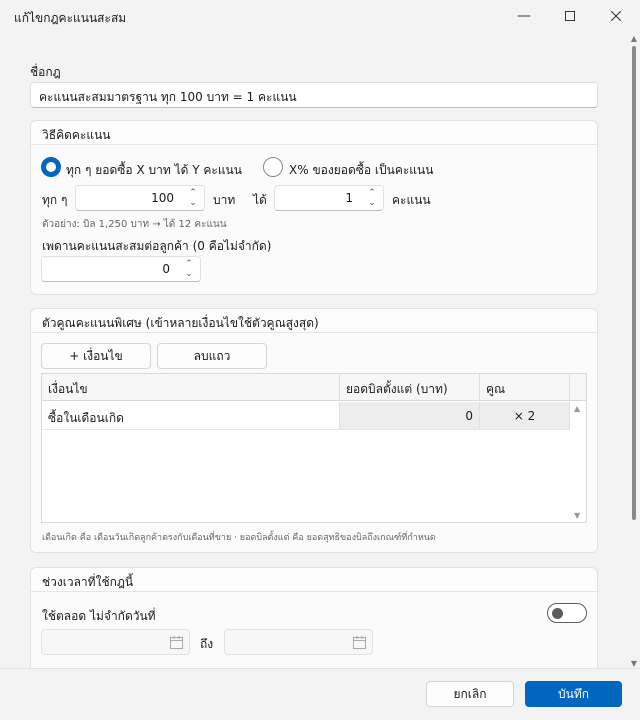 The image size is (640, 720). I want to click on radio-percent-rate, so click(273, 167).